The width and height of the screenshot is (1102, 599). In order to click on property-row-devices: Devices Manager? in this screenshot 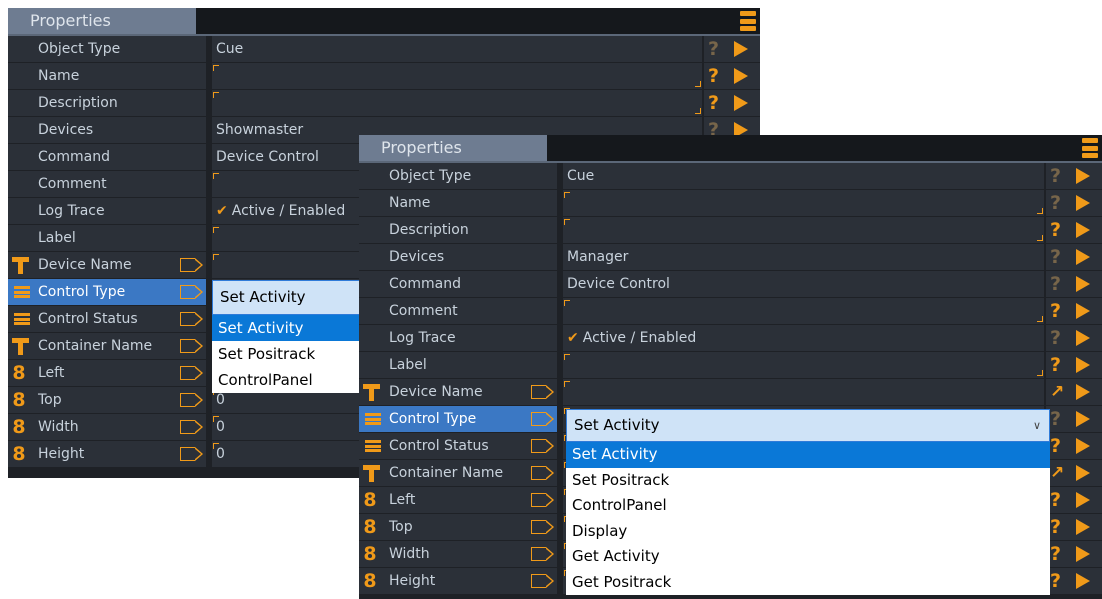, I will do `click(730, 257)`.